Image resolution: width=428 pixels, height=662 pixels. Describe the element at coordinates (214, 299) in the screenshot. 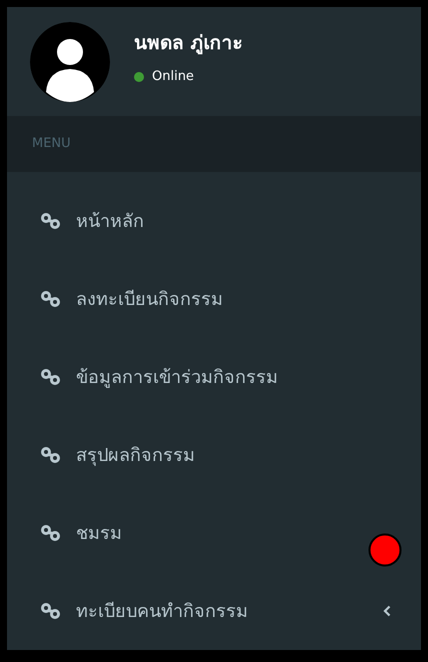

I see `menu-item: ลงทะเบียนกิจกรรม` at that location.